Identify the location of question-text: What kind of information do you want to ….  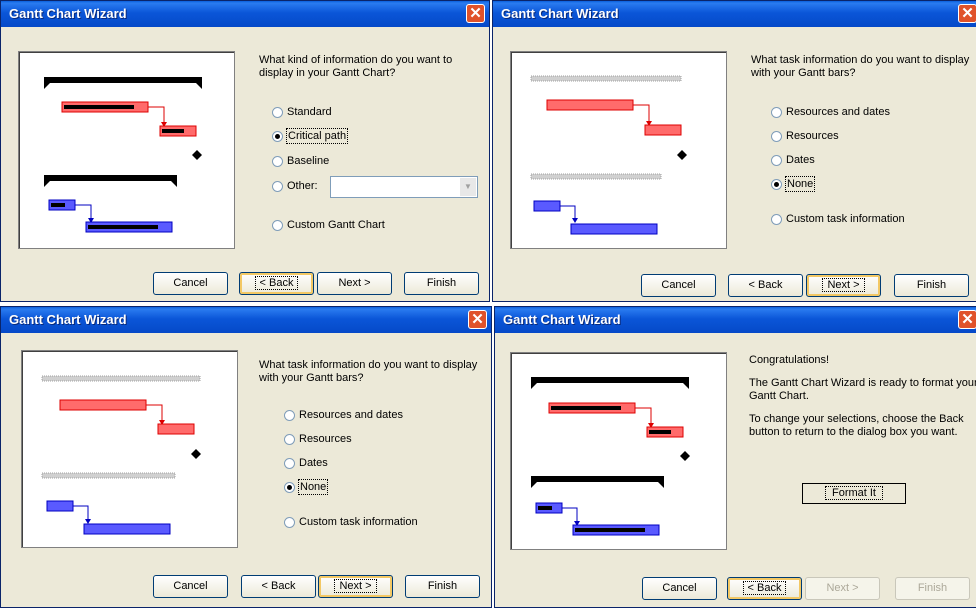
(356, 66).